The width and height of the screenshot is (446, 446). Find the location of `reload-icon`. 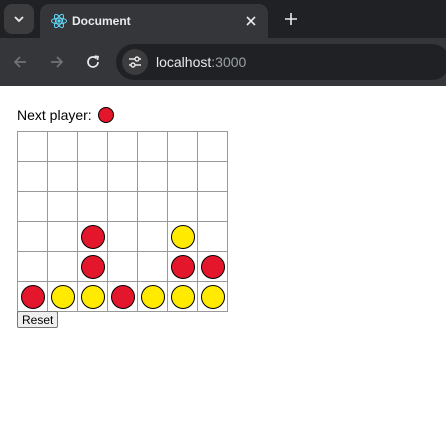

reload-icon is located at coordinates (93, 61).